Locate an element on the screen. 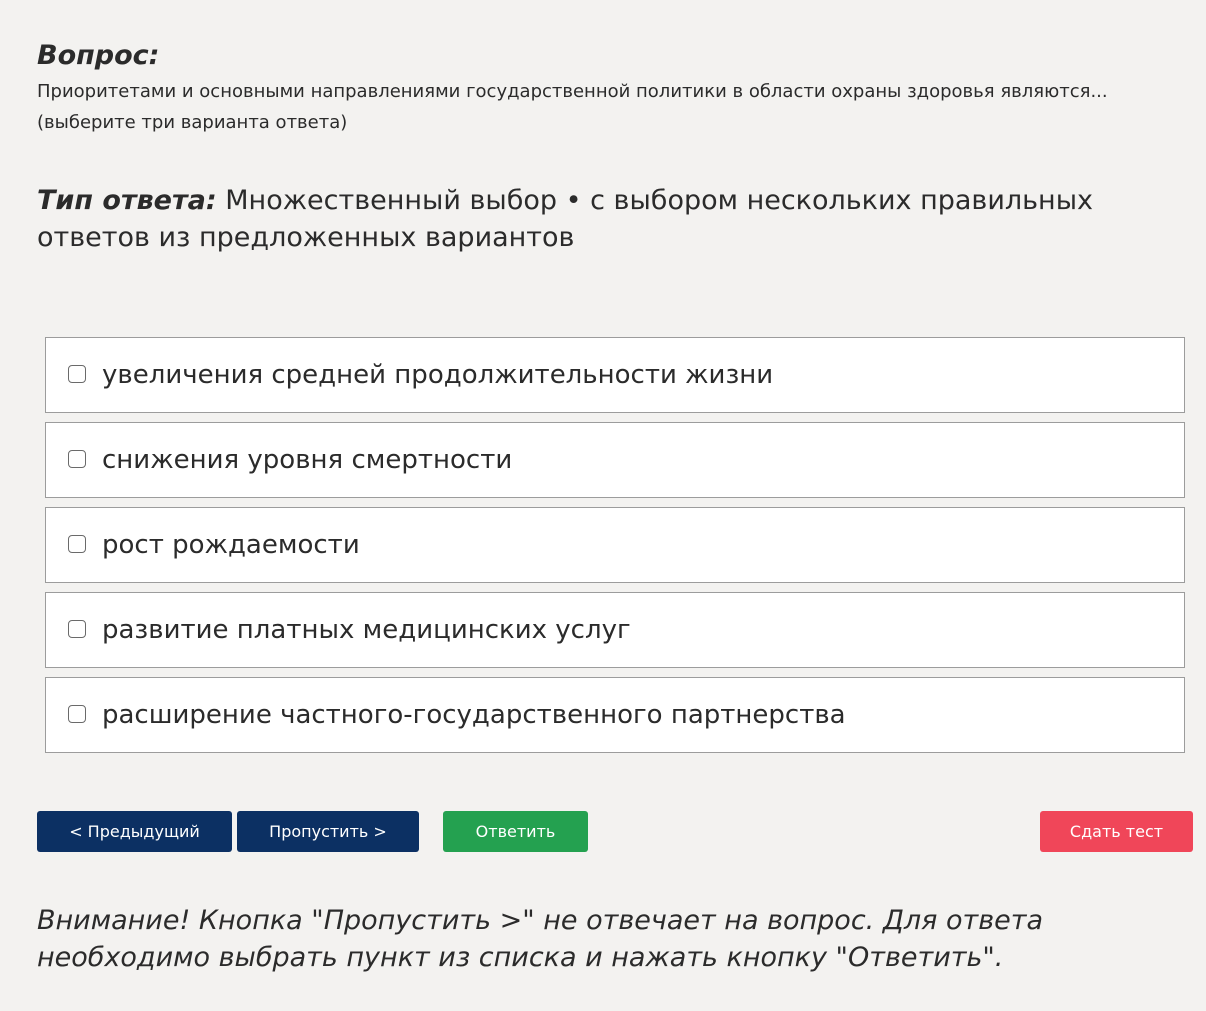 Image resolution: width=1206 pixels, height=1011 pixels. previous-button: < Предыдущий is located at coordinates (134, 831).